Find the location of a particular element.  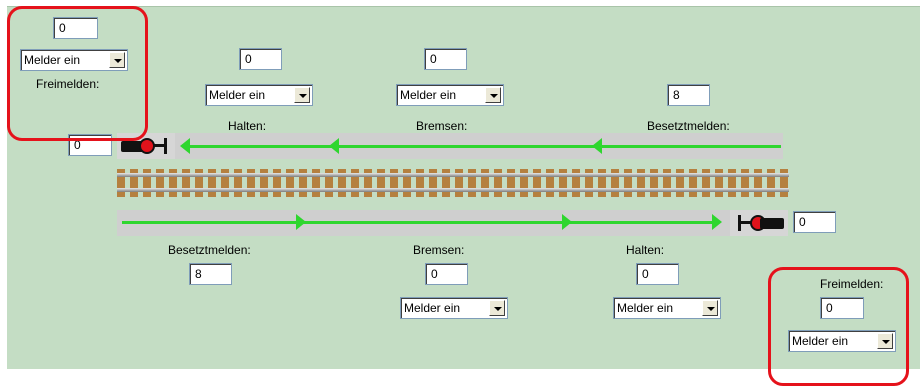

bottom-direction-line is located at coordinates (420, 222).